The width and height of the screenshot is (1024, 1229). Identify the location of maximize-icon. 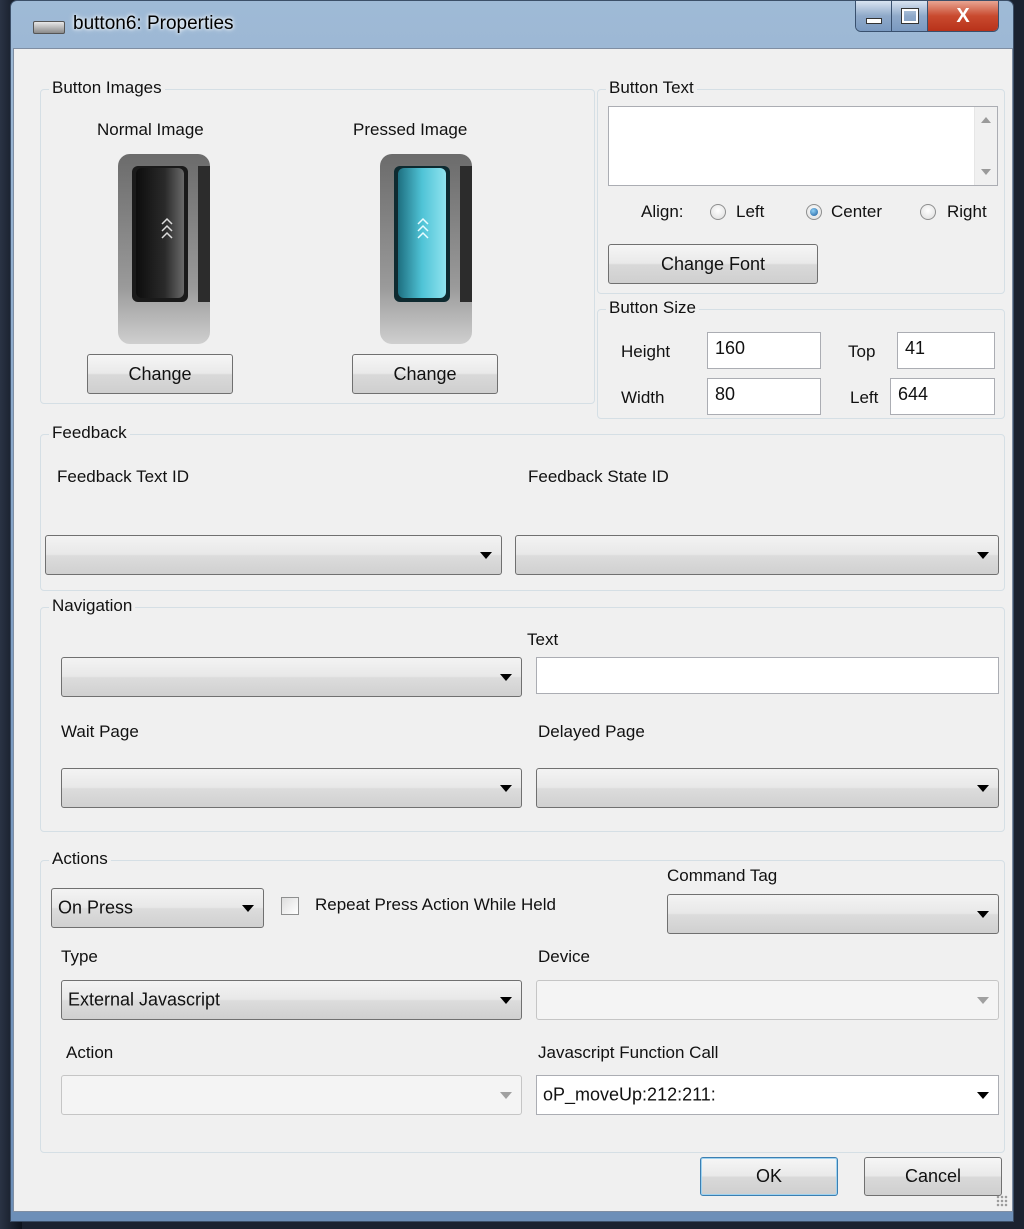
(909, 16).